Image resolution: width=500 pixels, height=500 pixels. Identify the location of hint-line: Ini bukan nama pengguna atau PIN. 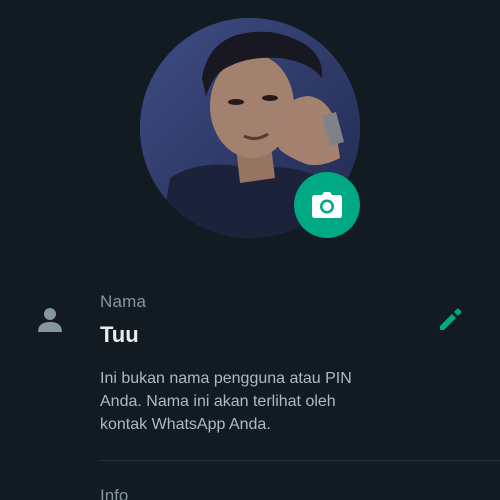
(226, 378).